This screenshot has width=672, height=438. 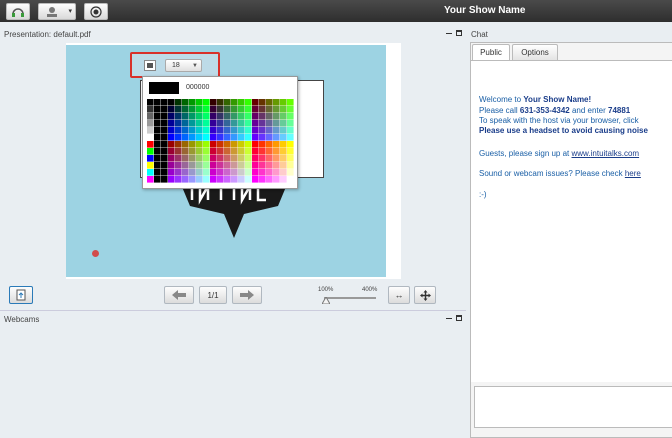 I want to click on chat-input, so click(x=573, y=407).